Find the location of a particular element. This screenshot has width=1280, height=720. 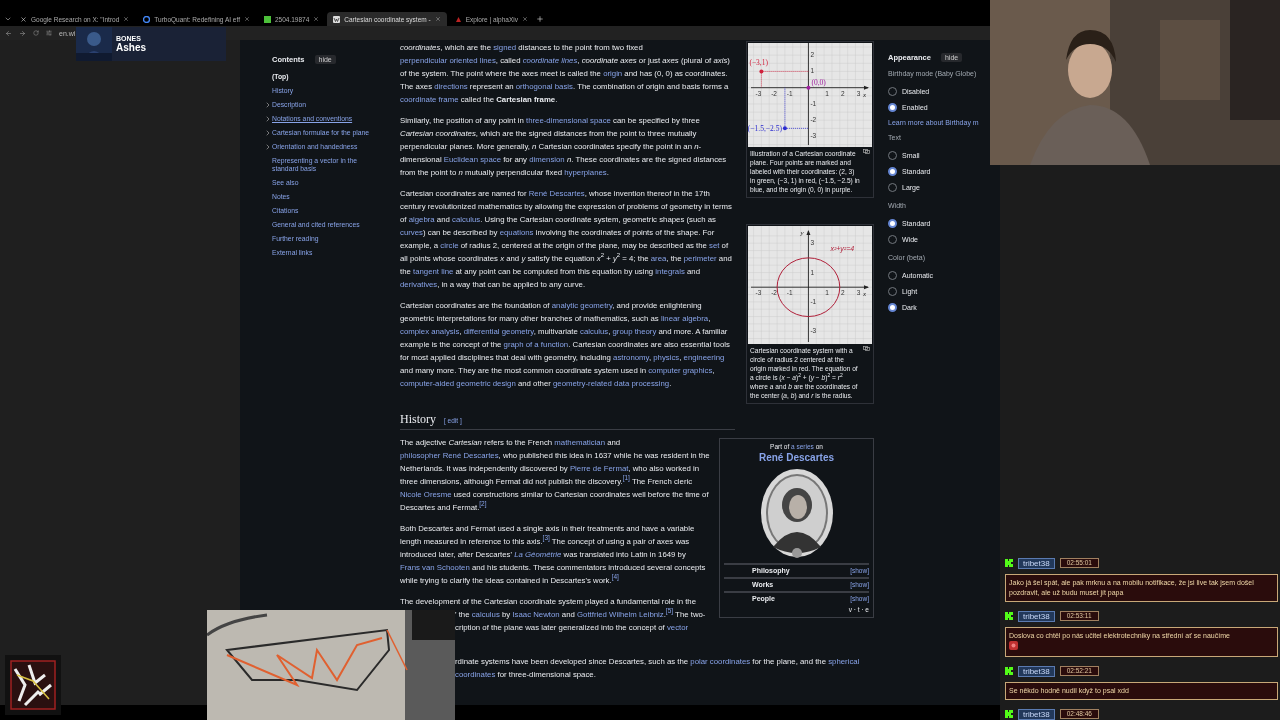

new-tab-icon is located at coordinates (539, 19).